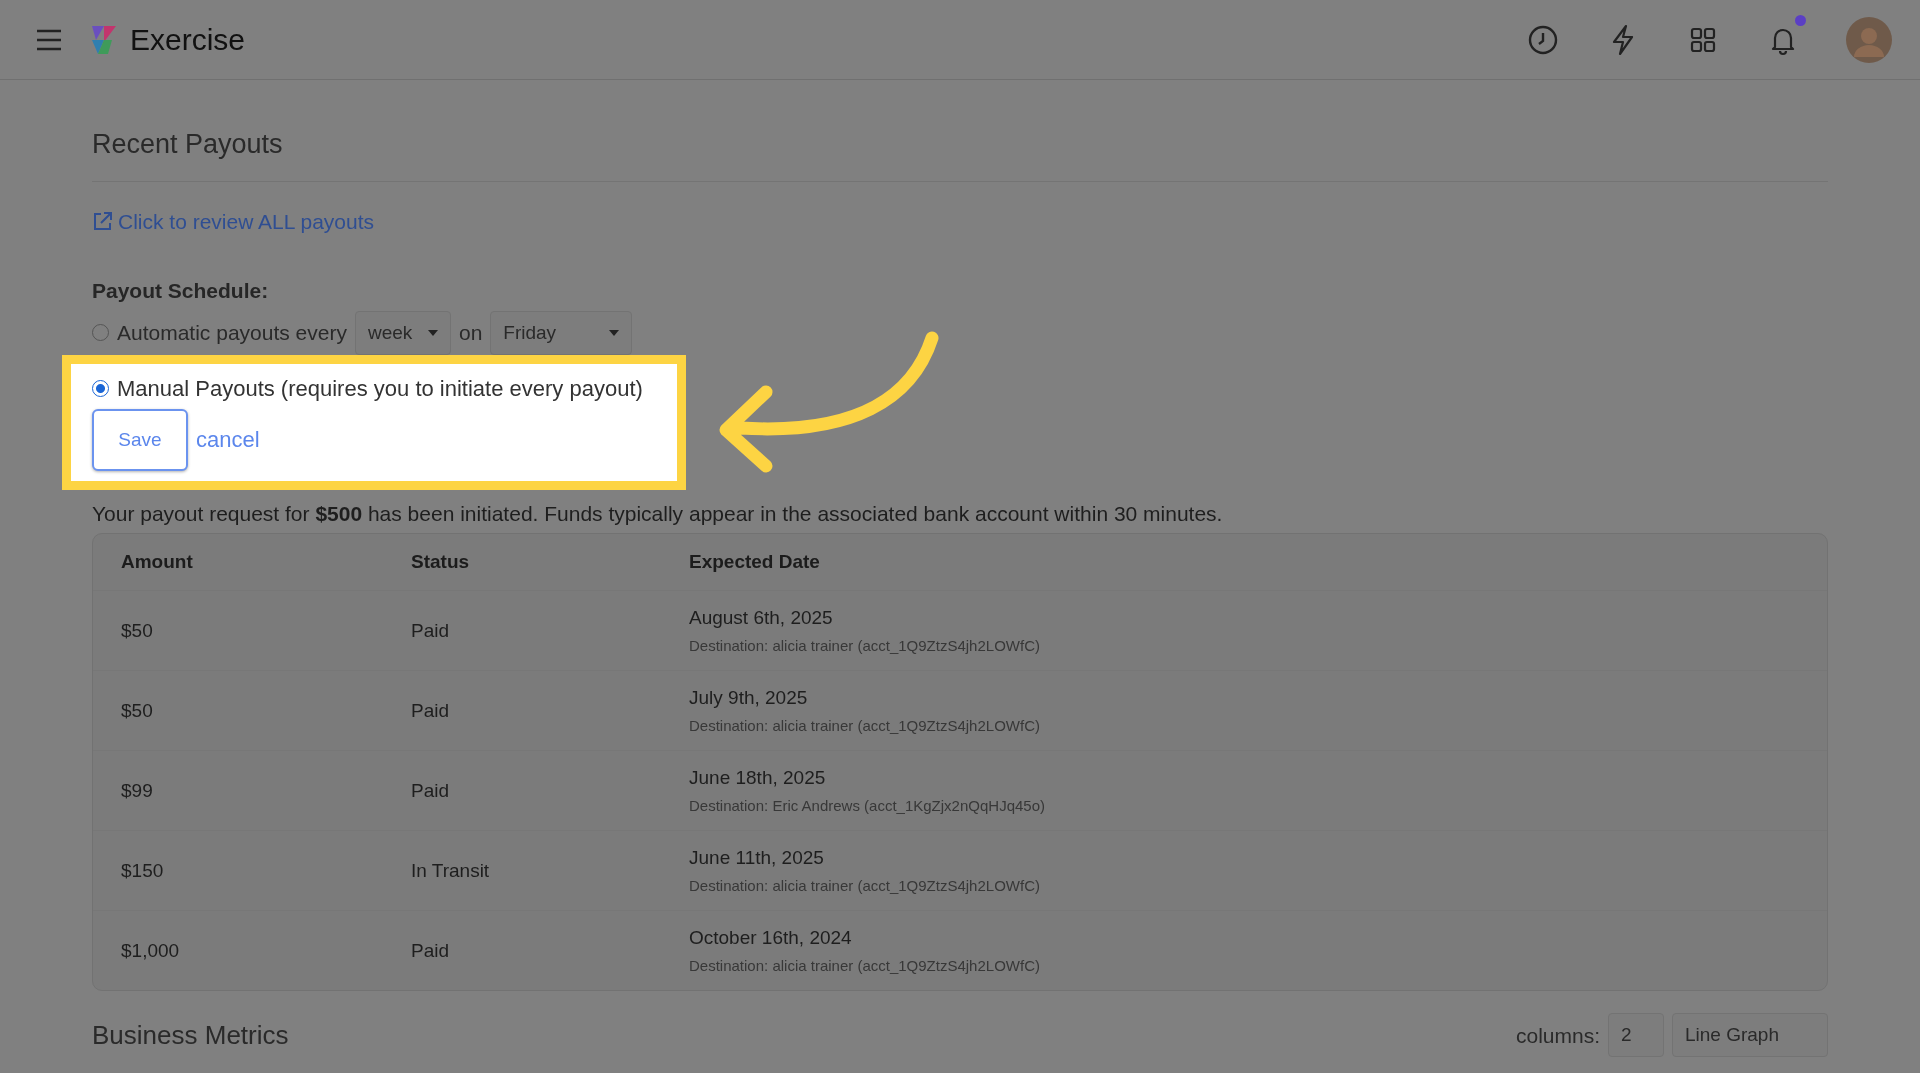  Describe the element at coordinates (470, 333) in the screenshot. I see `on-label: on` at that location.